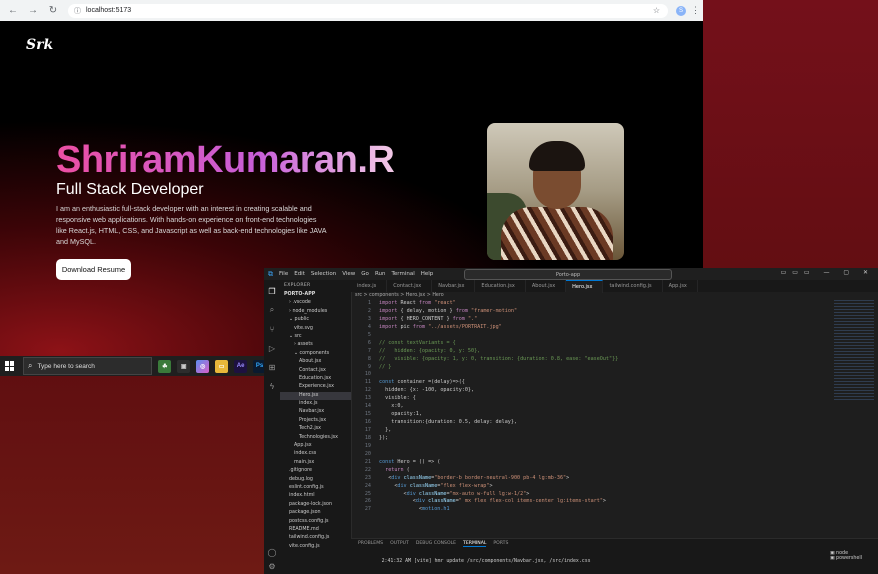 The height and width of the screenshot is (574, 878). Describe the element at coordinates (315, 538) in the screenshot. I see `tree-item: tailwind.config.js` at that location.